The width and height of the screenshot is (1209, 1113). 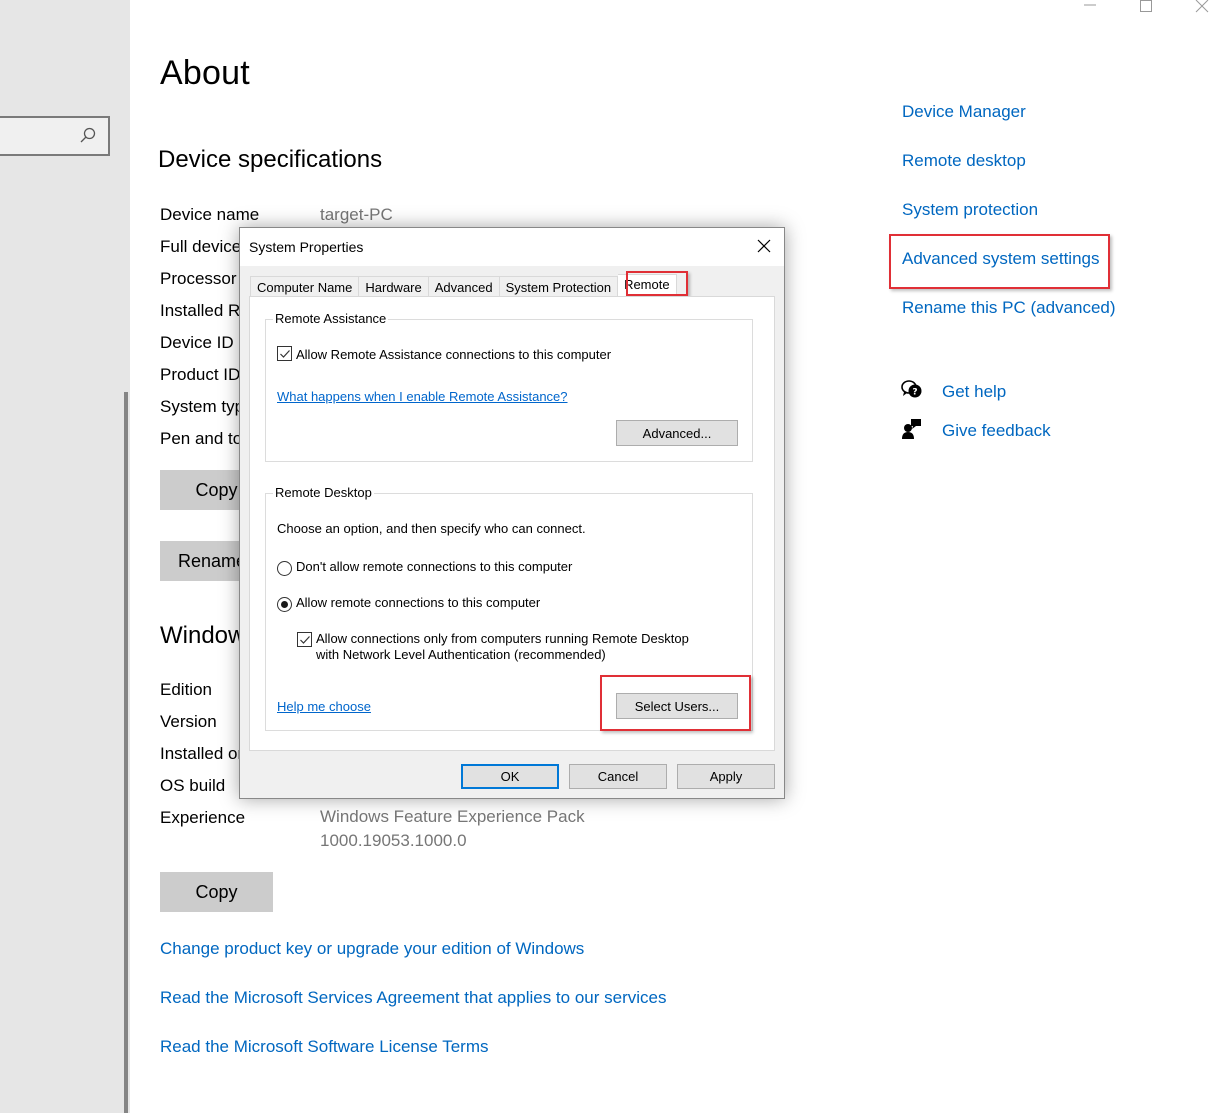 I want to click on tab-remote: Remote, so click(x=647, y=286).